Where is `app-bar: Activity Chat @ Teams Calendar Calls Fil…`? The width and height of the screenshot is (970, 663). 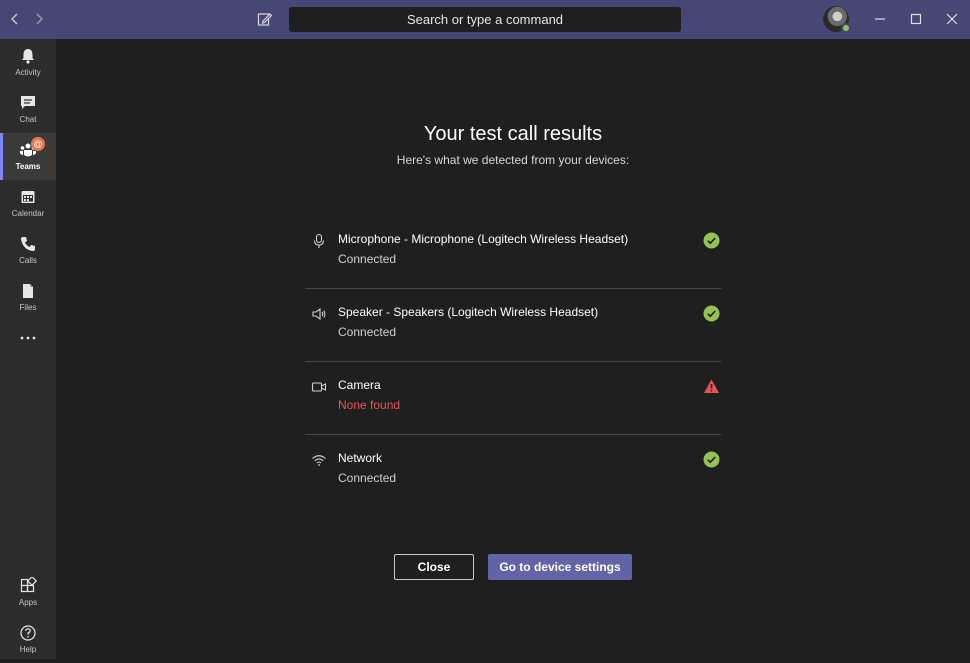 app-bar: Activity Chat @ Teams Calendar Calls Fil… is located at coordinates (28, 349).